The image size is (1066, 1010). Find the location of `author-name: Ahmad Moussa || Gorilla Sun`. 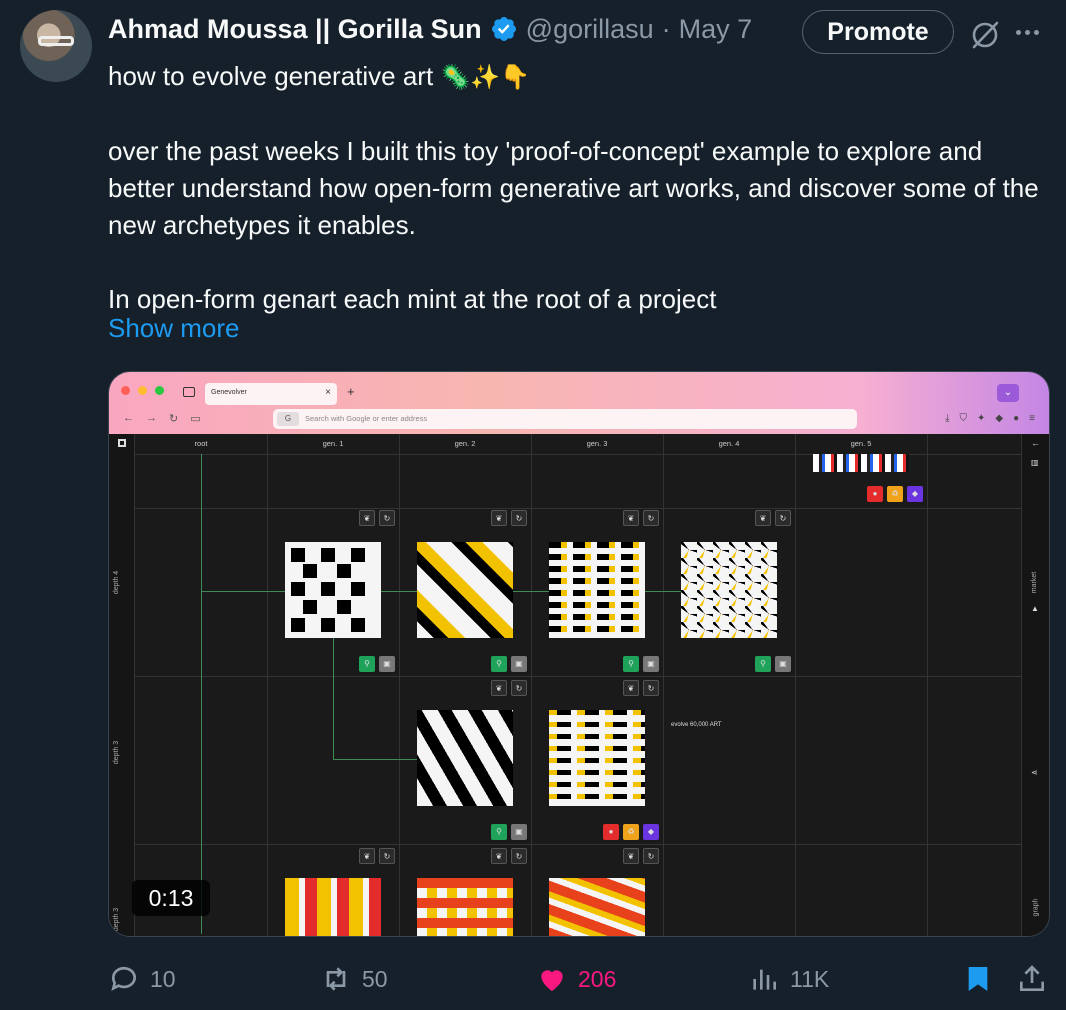

author-name: Ahmad Moussa || Gorilla Sun is located at coordinates (295, 29).